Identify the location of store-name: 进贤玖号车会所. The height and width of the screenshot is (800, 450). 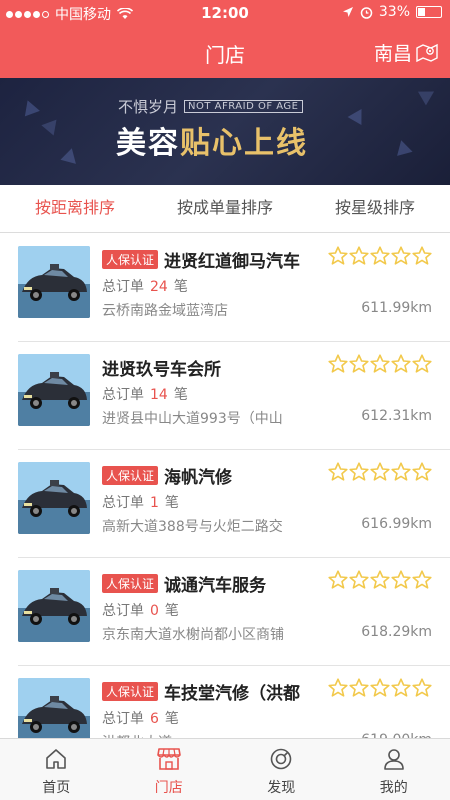
(161, 369).